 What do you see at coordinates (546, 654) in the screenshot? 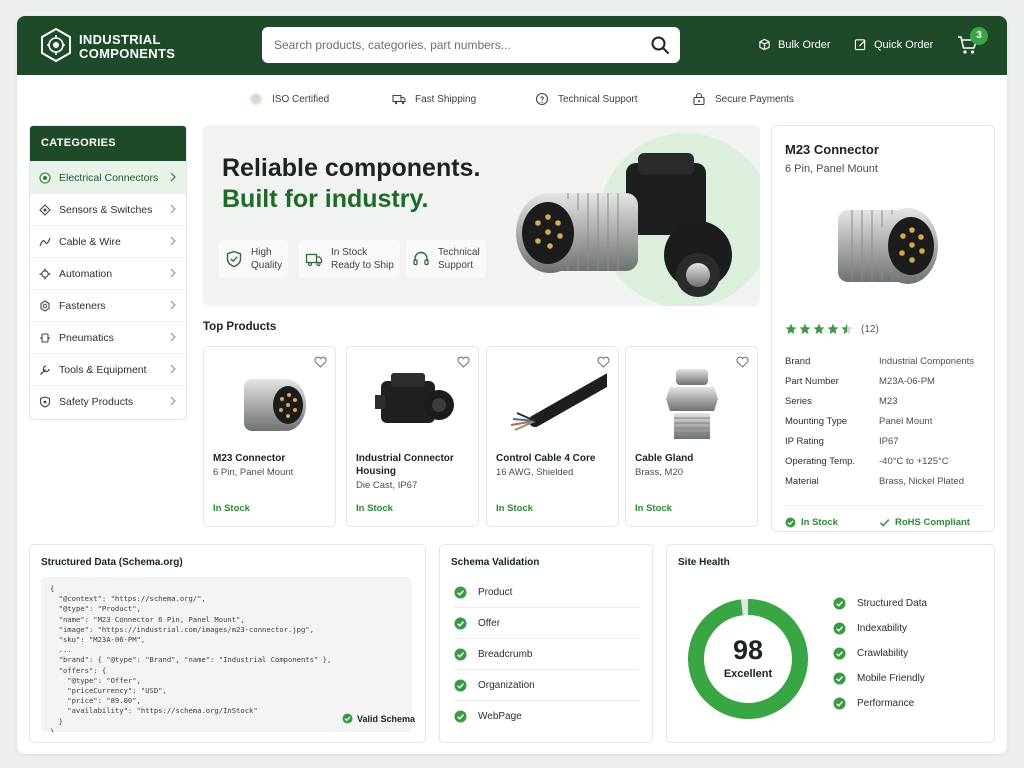
I see `validation-item: Breadcrumb` at bounding box center [546, 654].